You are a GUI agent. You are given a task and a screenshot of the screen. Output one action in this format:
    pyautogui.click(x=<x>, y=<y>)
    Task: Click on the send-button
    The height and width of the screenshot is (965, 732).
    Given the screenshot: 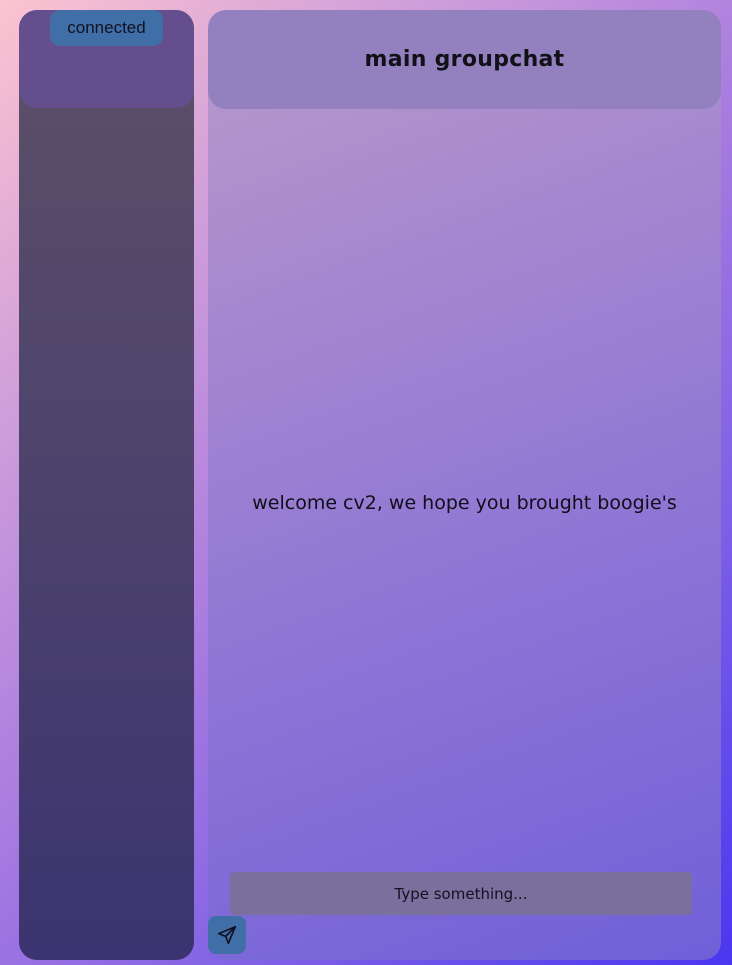 What is the action you would take?
    pyautogui.click(x=227, y=935)
    